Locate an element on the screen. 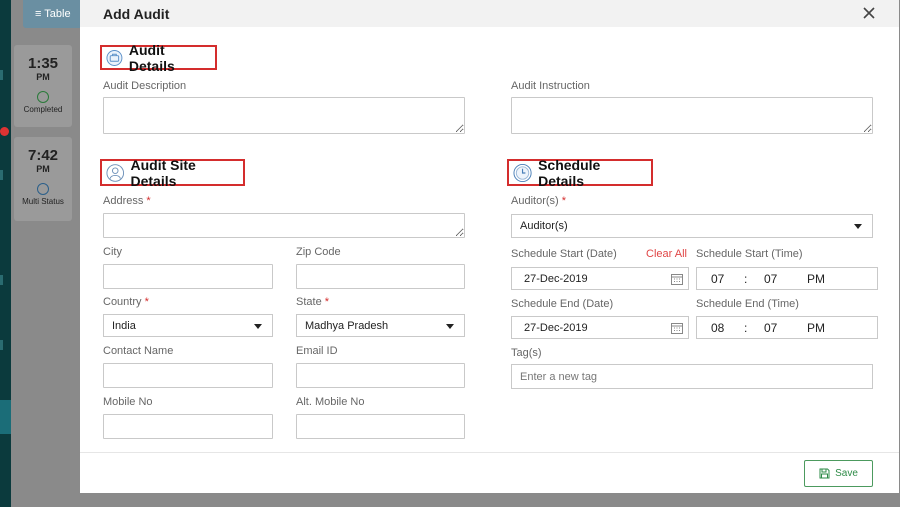  start-hour: 07 is located at coordinates (717, 279).